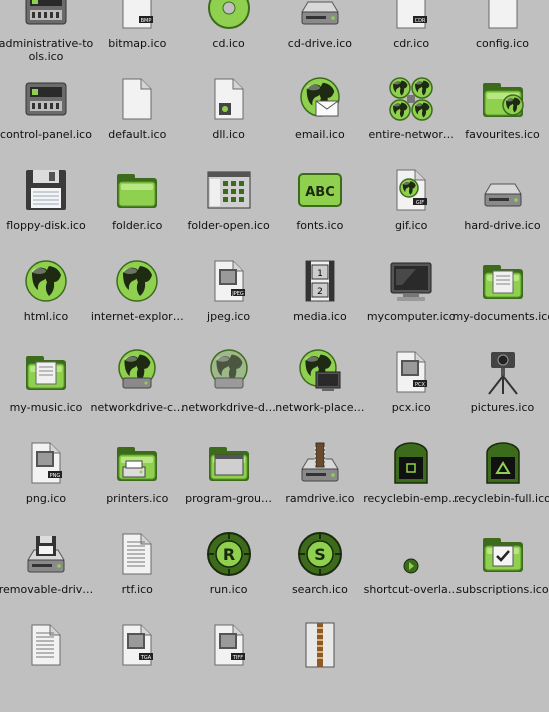  I want to click on icon-item: RRrun.ico, so click(229, 575).